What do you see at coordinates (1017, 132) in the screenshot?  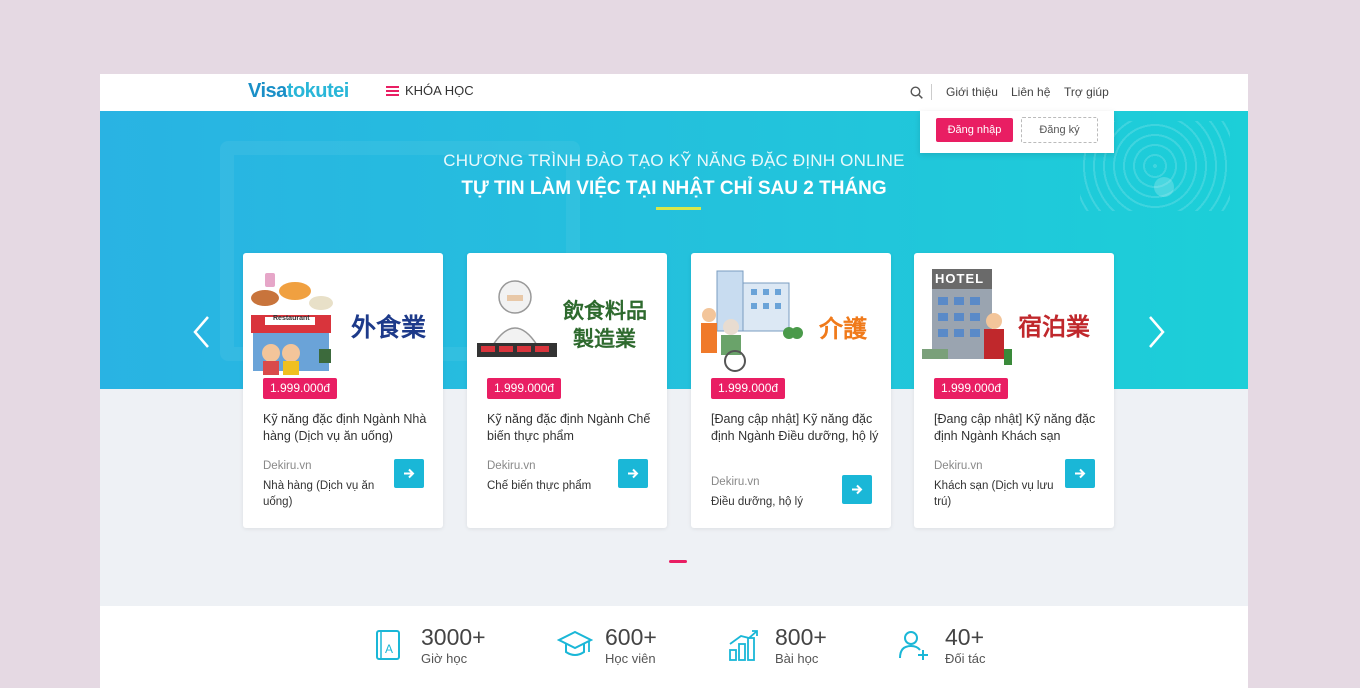 I see `auth-dropdown: Đăng nhập Đăng ký` at bounding box center [1017, 132].